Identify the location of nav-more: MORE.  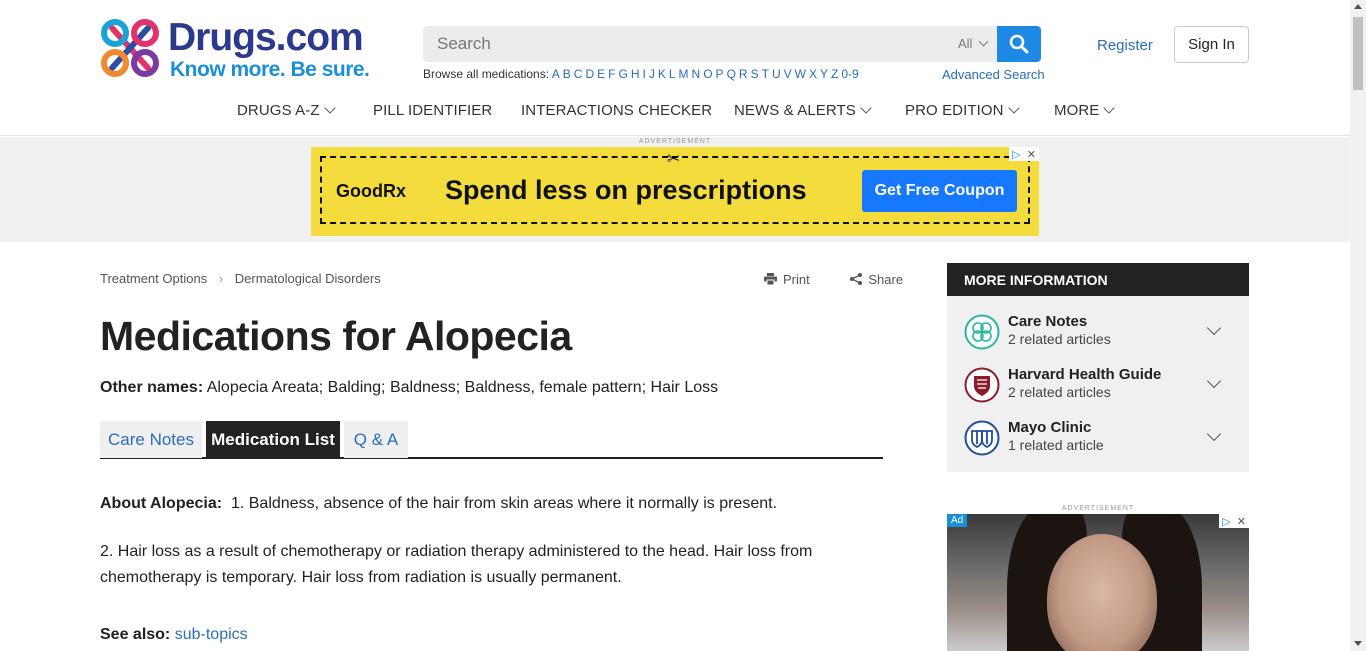
(1085, 110).